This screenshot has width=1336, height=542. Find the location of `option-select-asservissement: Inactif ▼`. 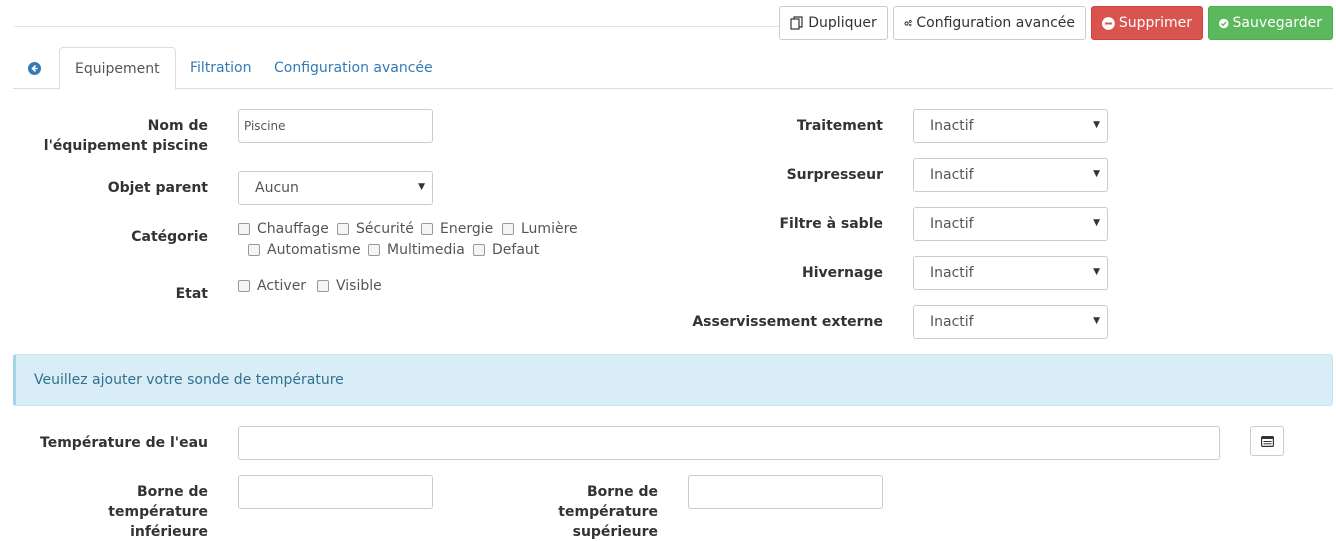

option-select-asservissement: Inactif ▼ is located at coordinates (1010, 322).